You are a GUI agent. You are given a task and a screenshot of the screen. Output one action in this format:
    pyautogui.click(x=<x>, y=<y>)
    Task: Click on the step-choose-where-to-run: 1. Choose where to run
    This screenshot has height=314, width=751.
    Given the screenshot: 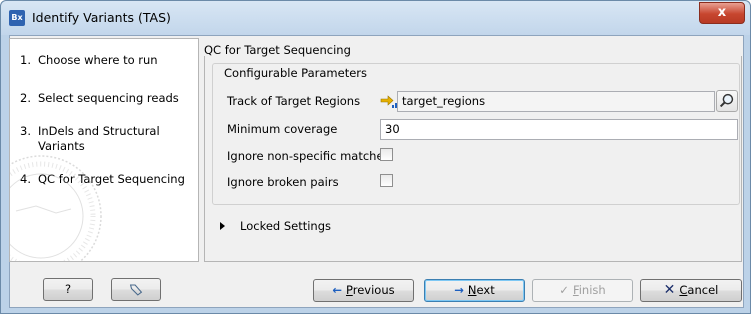 What is the action you would take?
    pyautogui.click(x=104, y=60)
    